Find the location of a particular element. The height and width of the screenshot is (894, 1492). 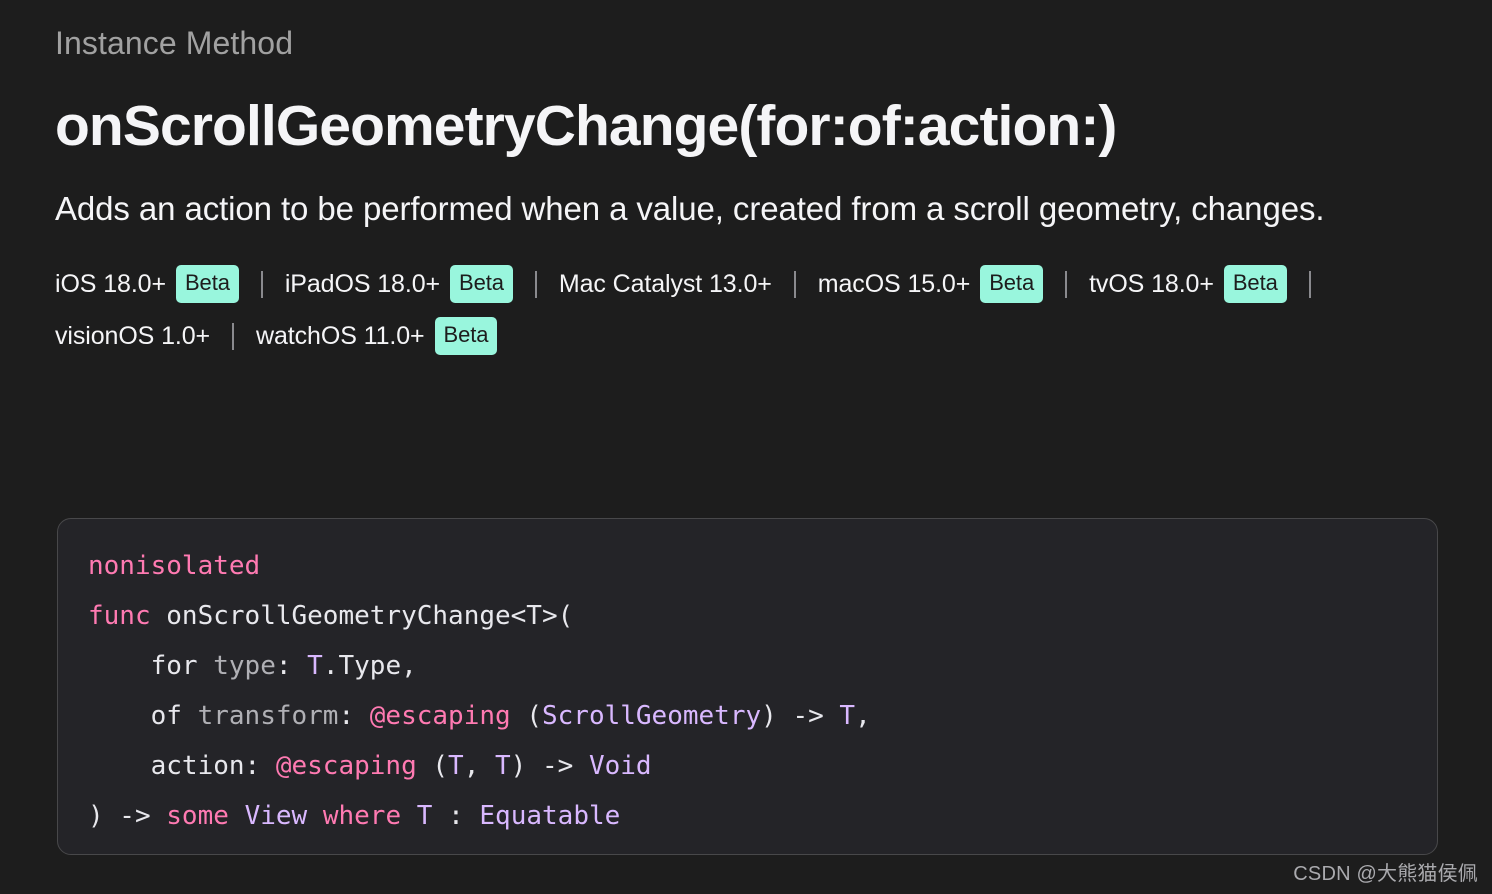

code-line: func onScrollGeometryChange<T>( is located at coordinates (747, 616).